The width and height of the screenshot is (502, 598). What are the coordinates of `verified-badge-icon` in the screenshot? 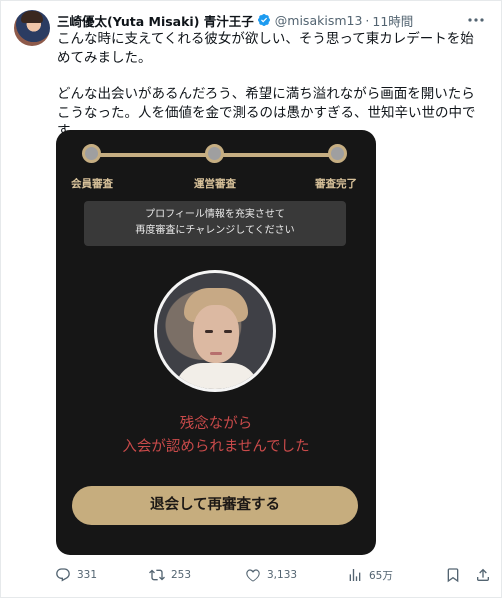 It's located at (263, 20).